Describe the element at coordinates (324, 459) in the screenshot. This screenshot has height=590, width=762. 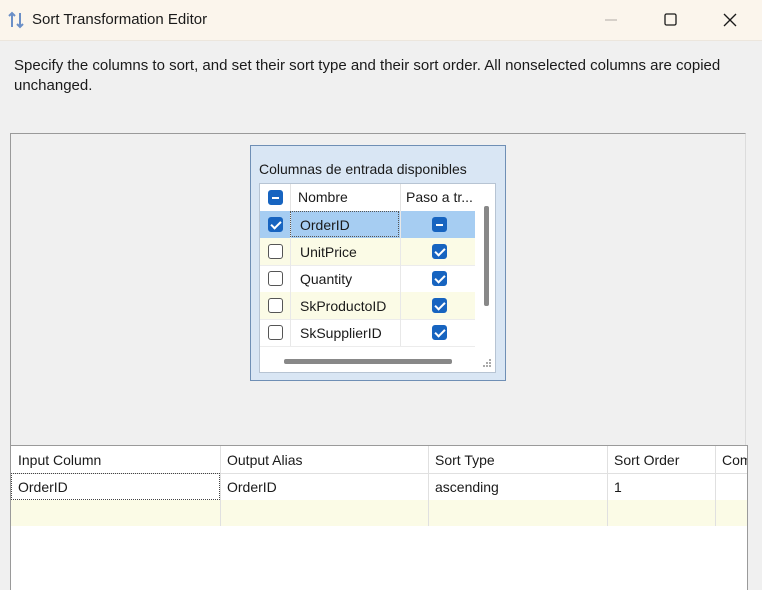
I see `header-output-alias: Output Alias` at that location.